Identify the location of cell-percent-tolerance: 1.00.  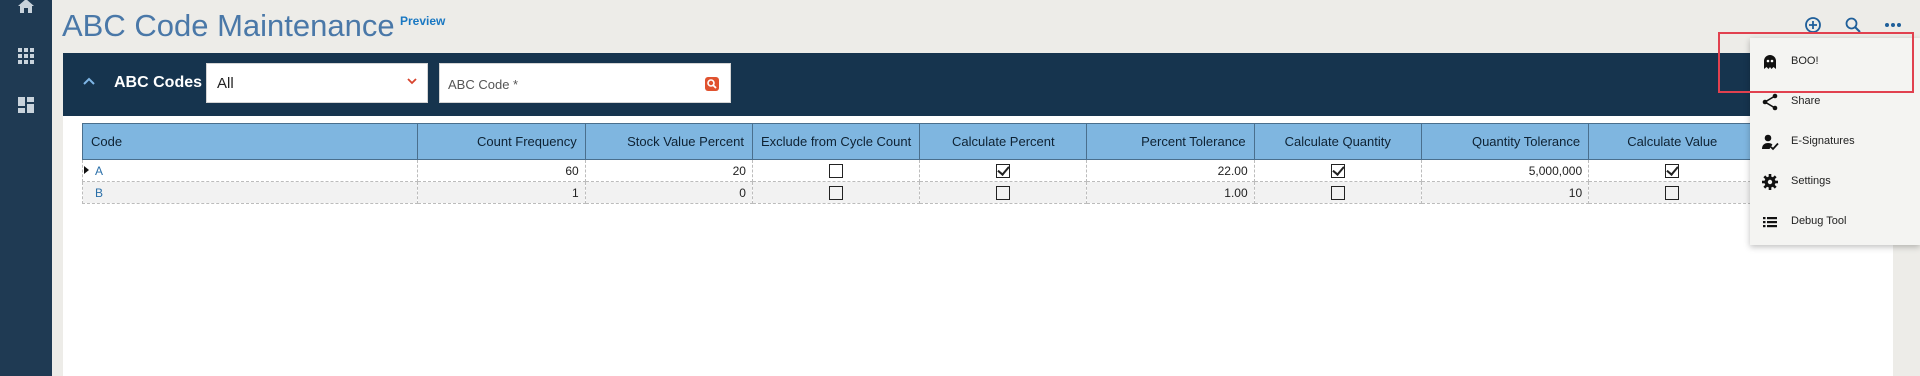
(1170, 192).